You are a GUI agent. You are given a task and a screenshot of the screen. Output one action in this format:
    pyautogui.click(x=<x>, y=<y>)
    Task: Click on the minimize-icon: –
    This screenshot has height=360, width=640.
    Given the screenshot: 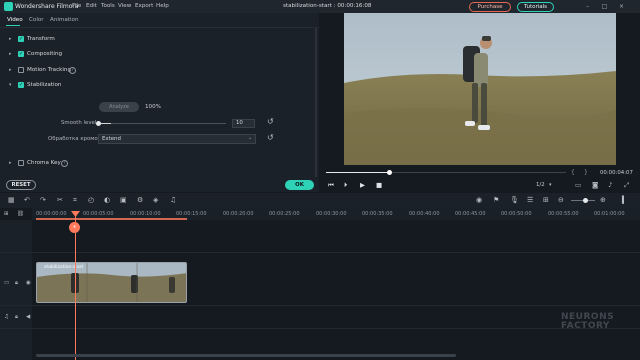 What is the action you would take?
    pyautogui.click(x=587, y=6)
    